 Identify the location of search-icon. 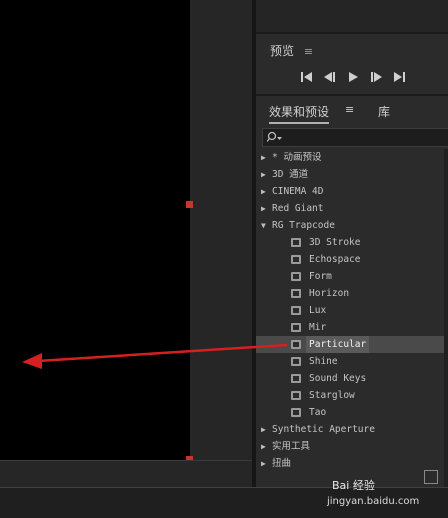
(274, 136).